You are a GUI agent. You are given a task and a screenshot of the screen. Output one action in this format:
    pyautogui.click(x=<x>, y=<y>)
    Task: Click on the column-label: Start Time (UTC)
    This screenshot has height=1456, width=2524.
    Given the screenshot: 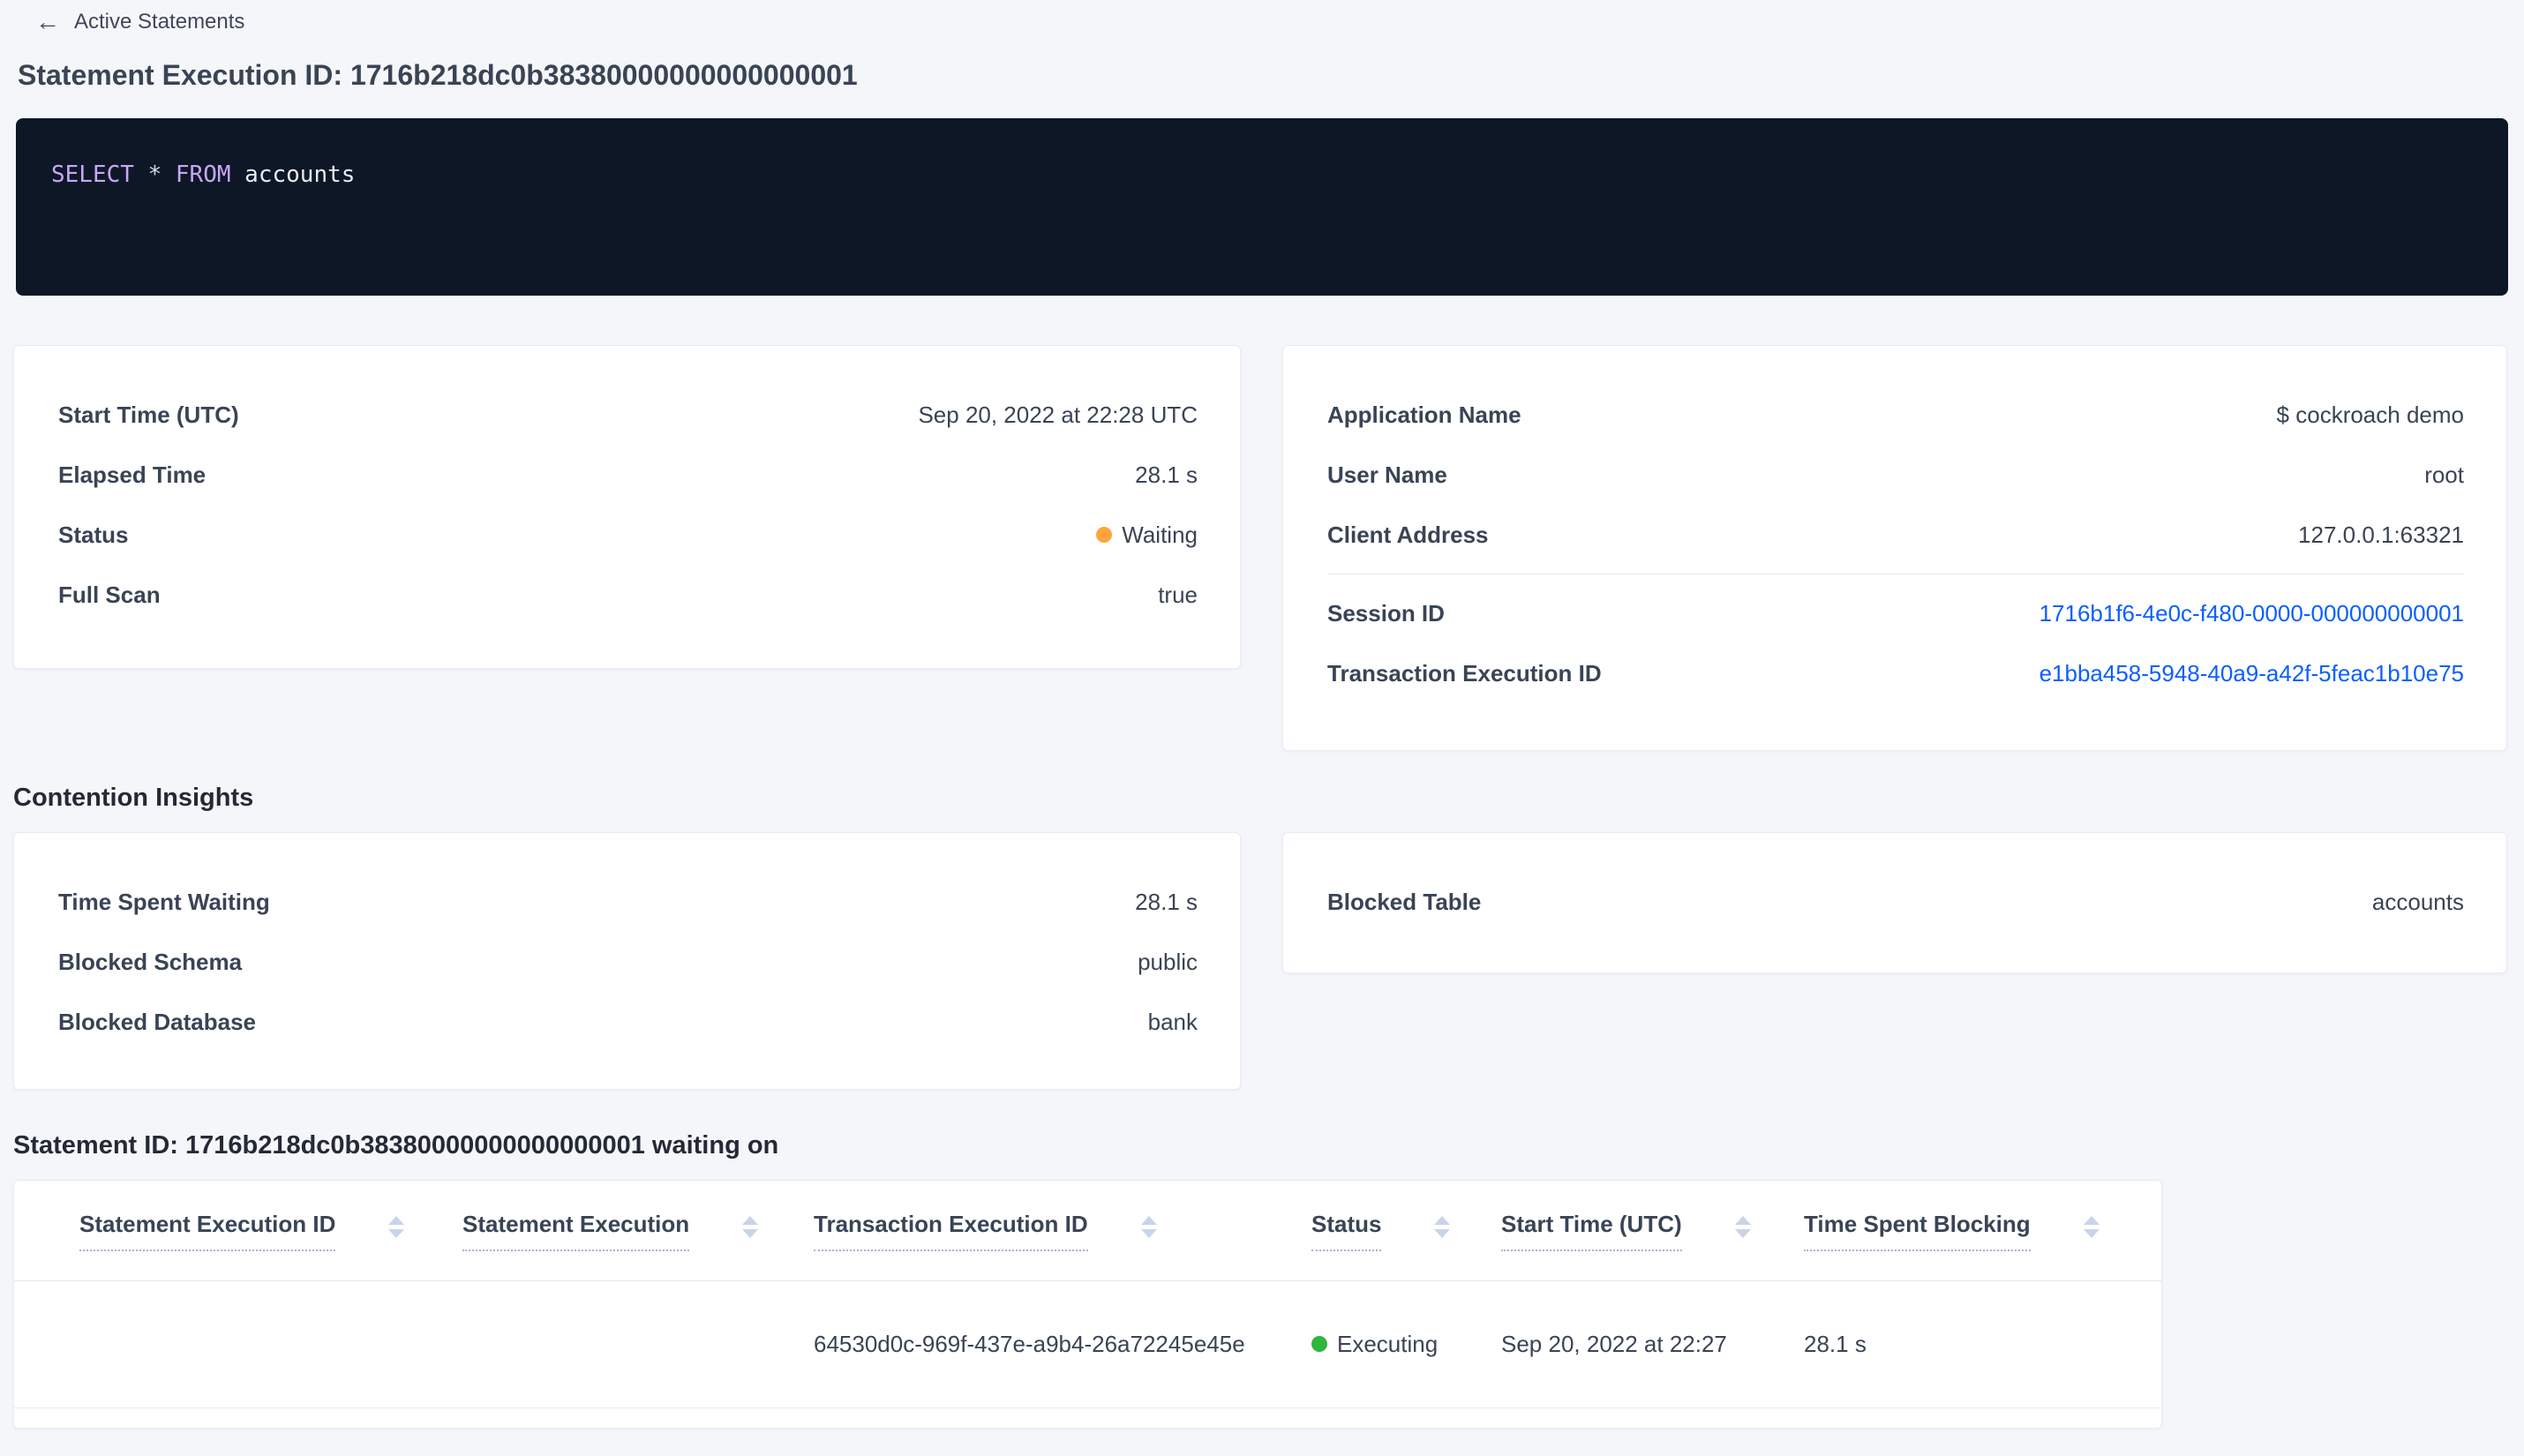 What is the action you would take?
    pyautogui.click(x=1591, y=1231)
    